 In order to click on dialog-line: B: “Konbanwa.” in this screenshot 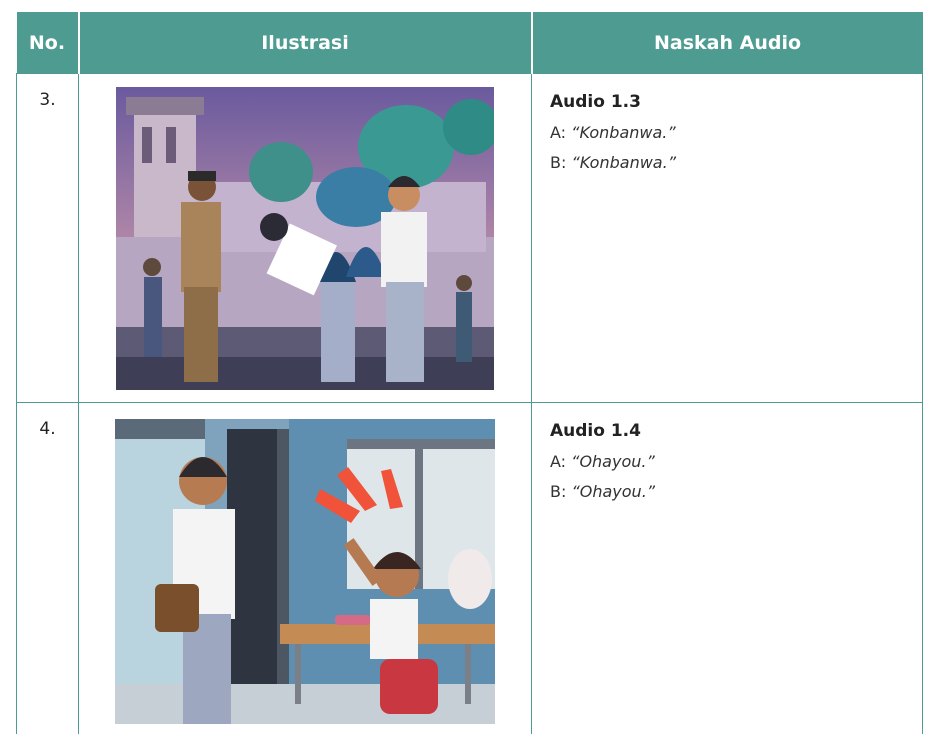, I will do `click(736, 162)`.